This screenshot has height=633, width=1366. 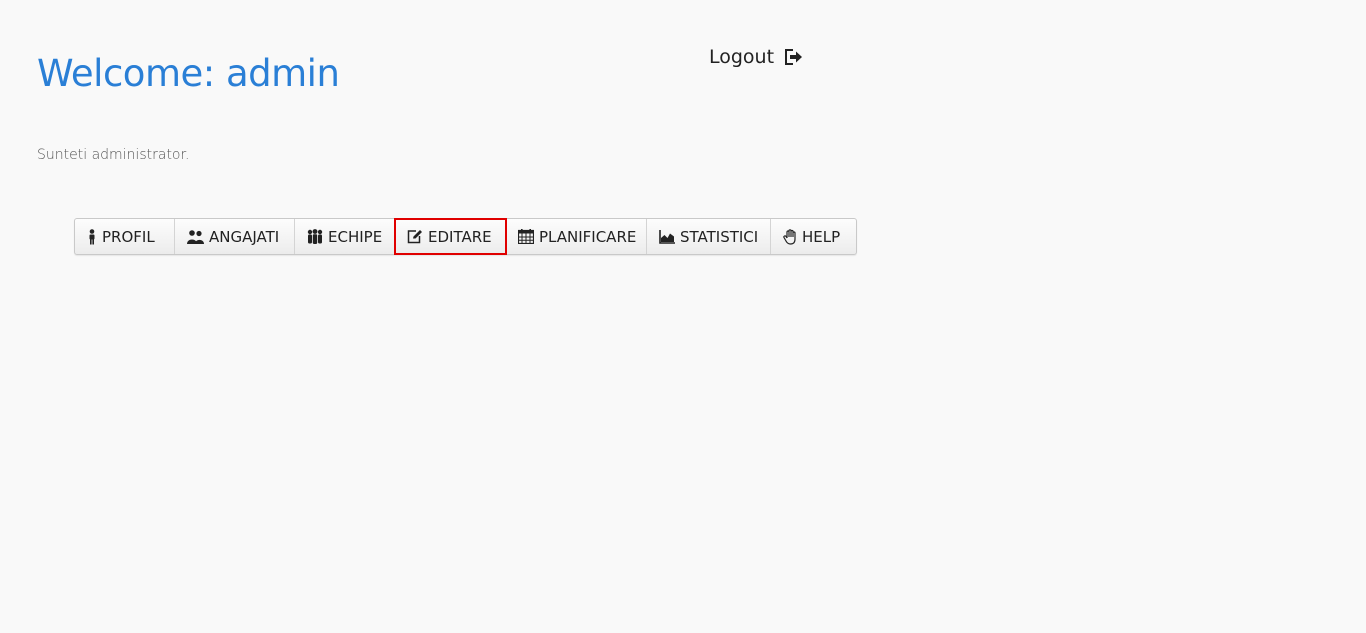 I want to click on role-text: Sunteti administrator., so click(x=113, y=155).